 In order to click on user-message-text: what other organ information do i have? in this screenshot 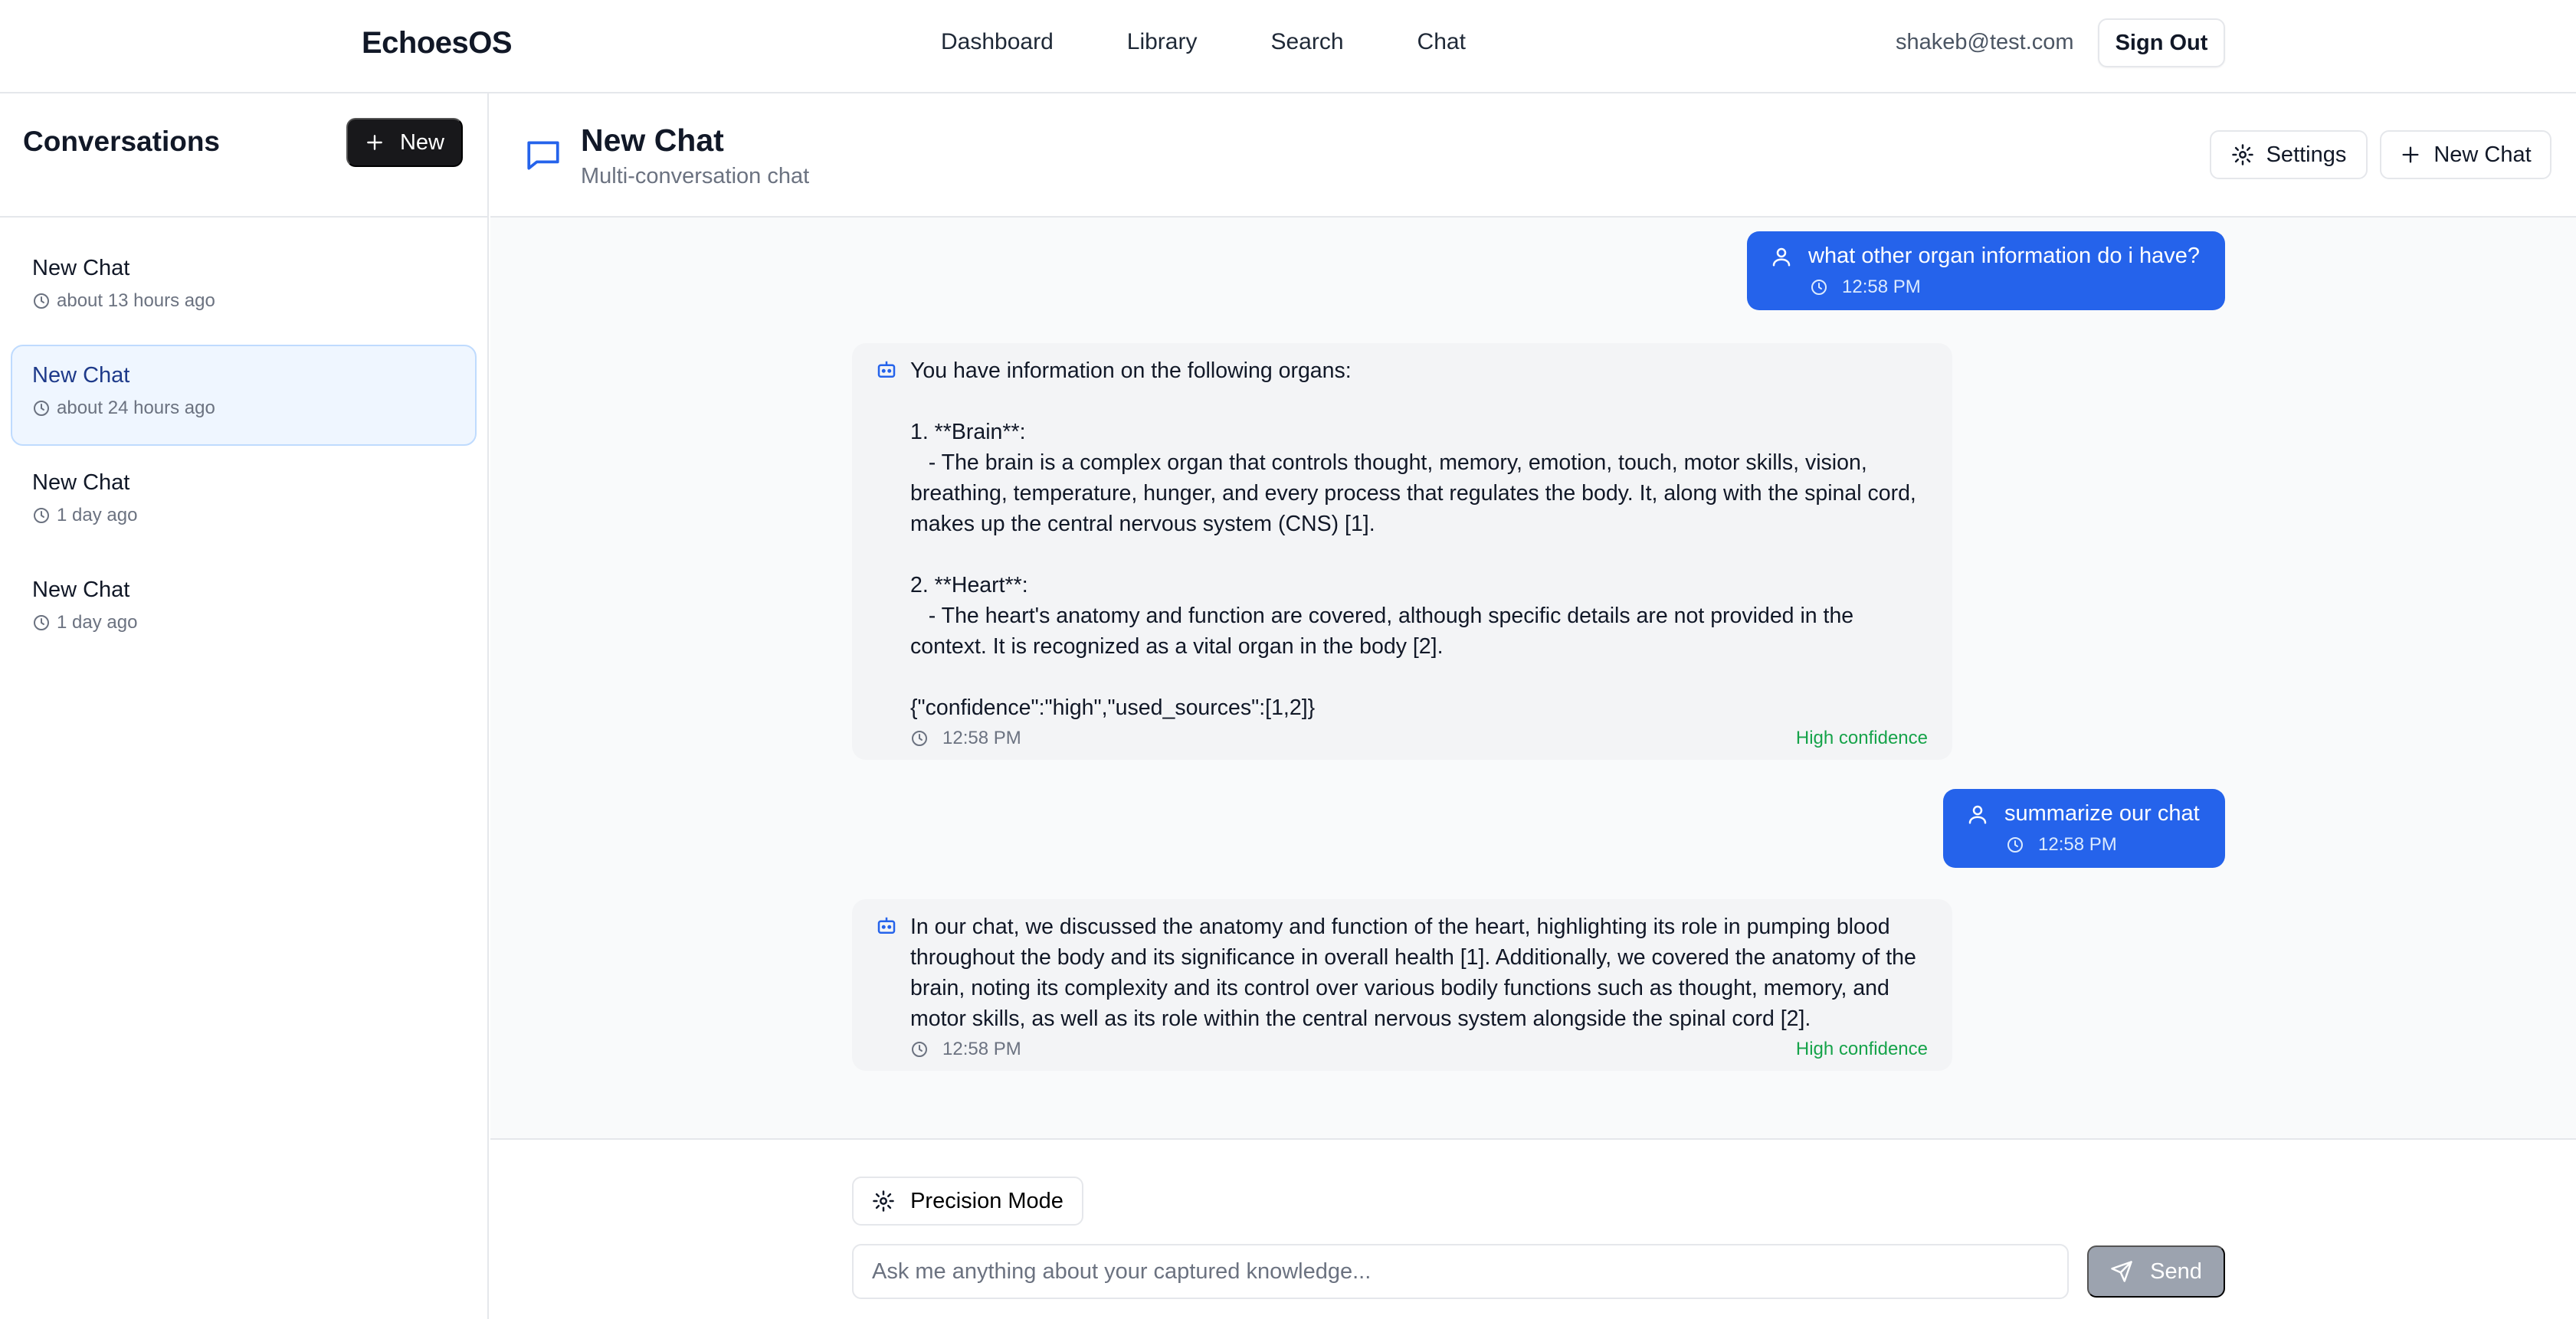, I will do `click(2004, 256)`.